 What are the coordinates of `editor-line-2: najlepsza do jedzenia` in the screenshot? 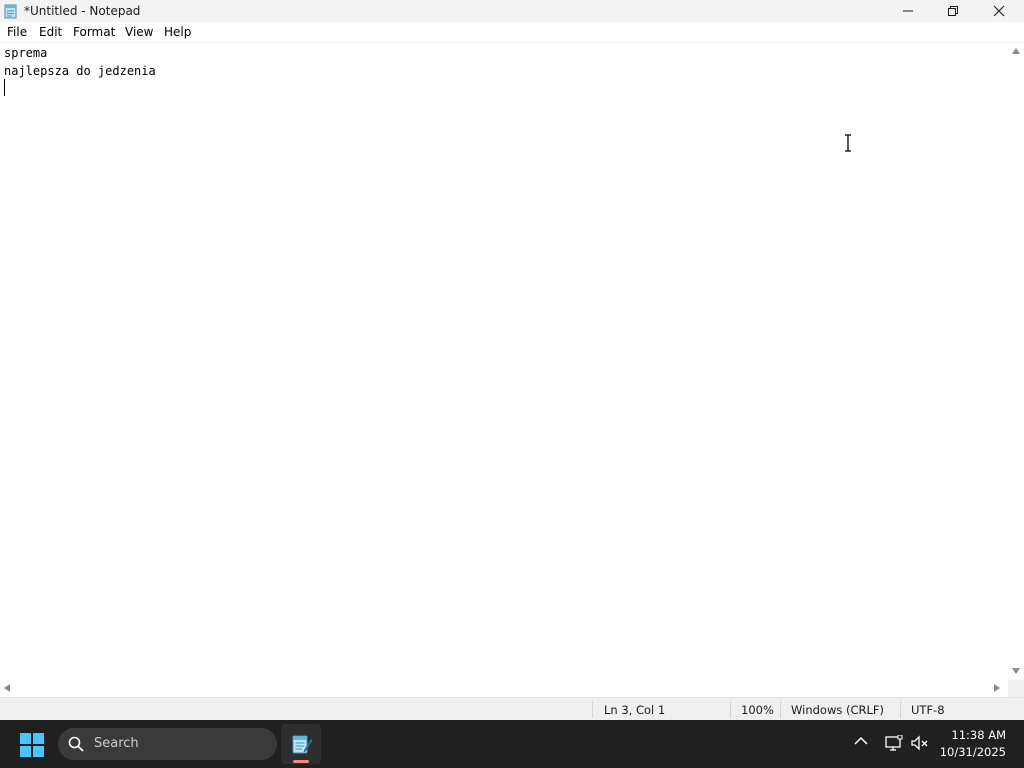 It's located at (80, 71).